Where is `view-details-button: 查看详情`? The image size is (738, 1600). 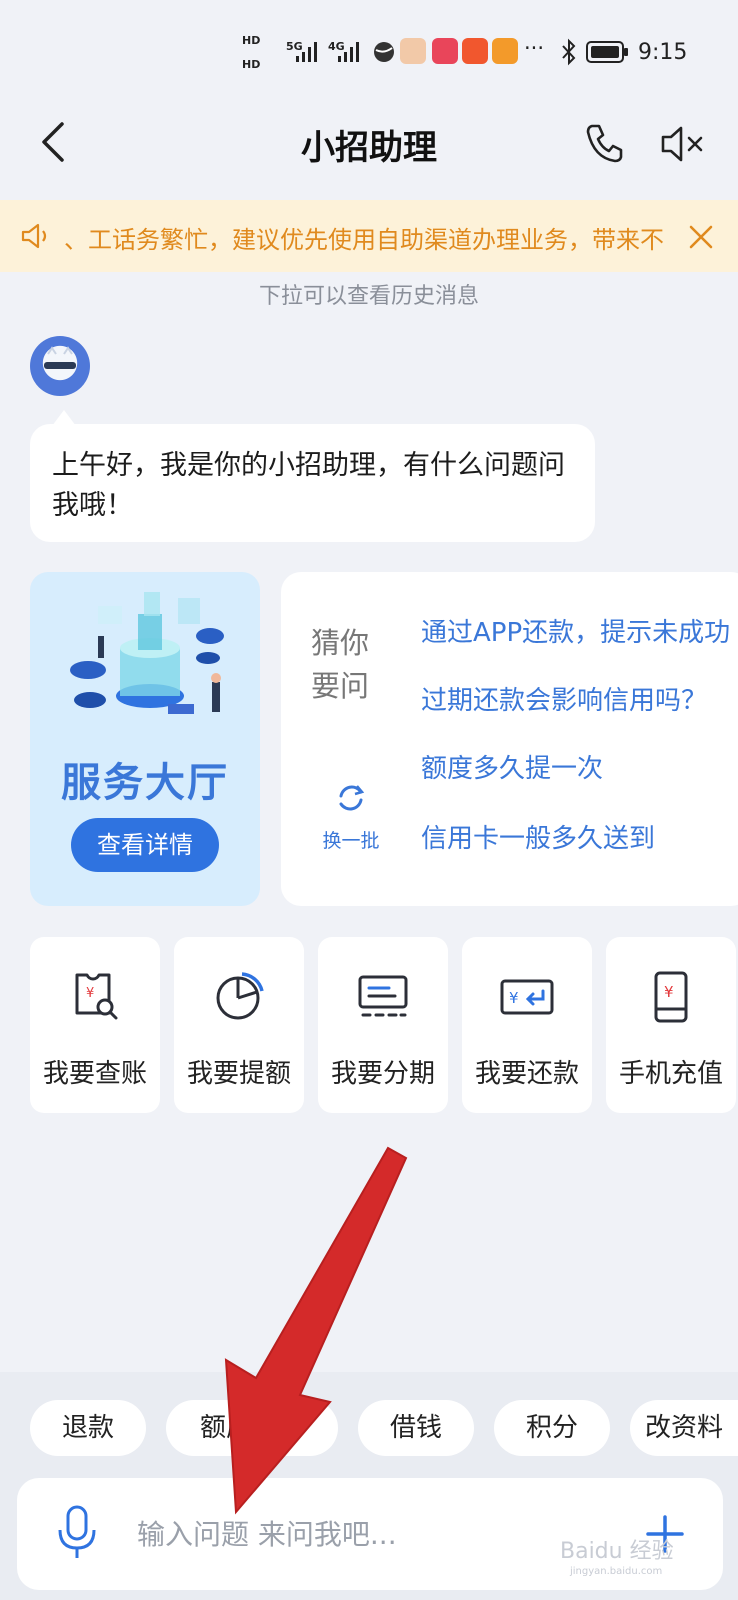
view-details-button: 查看详情 is located at coordinates (145, 845).